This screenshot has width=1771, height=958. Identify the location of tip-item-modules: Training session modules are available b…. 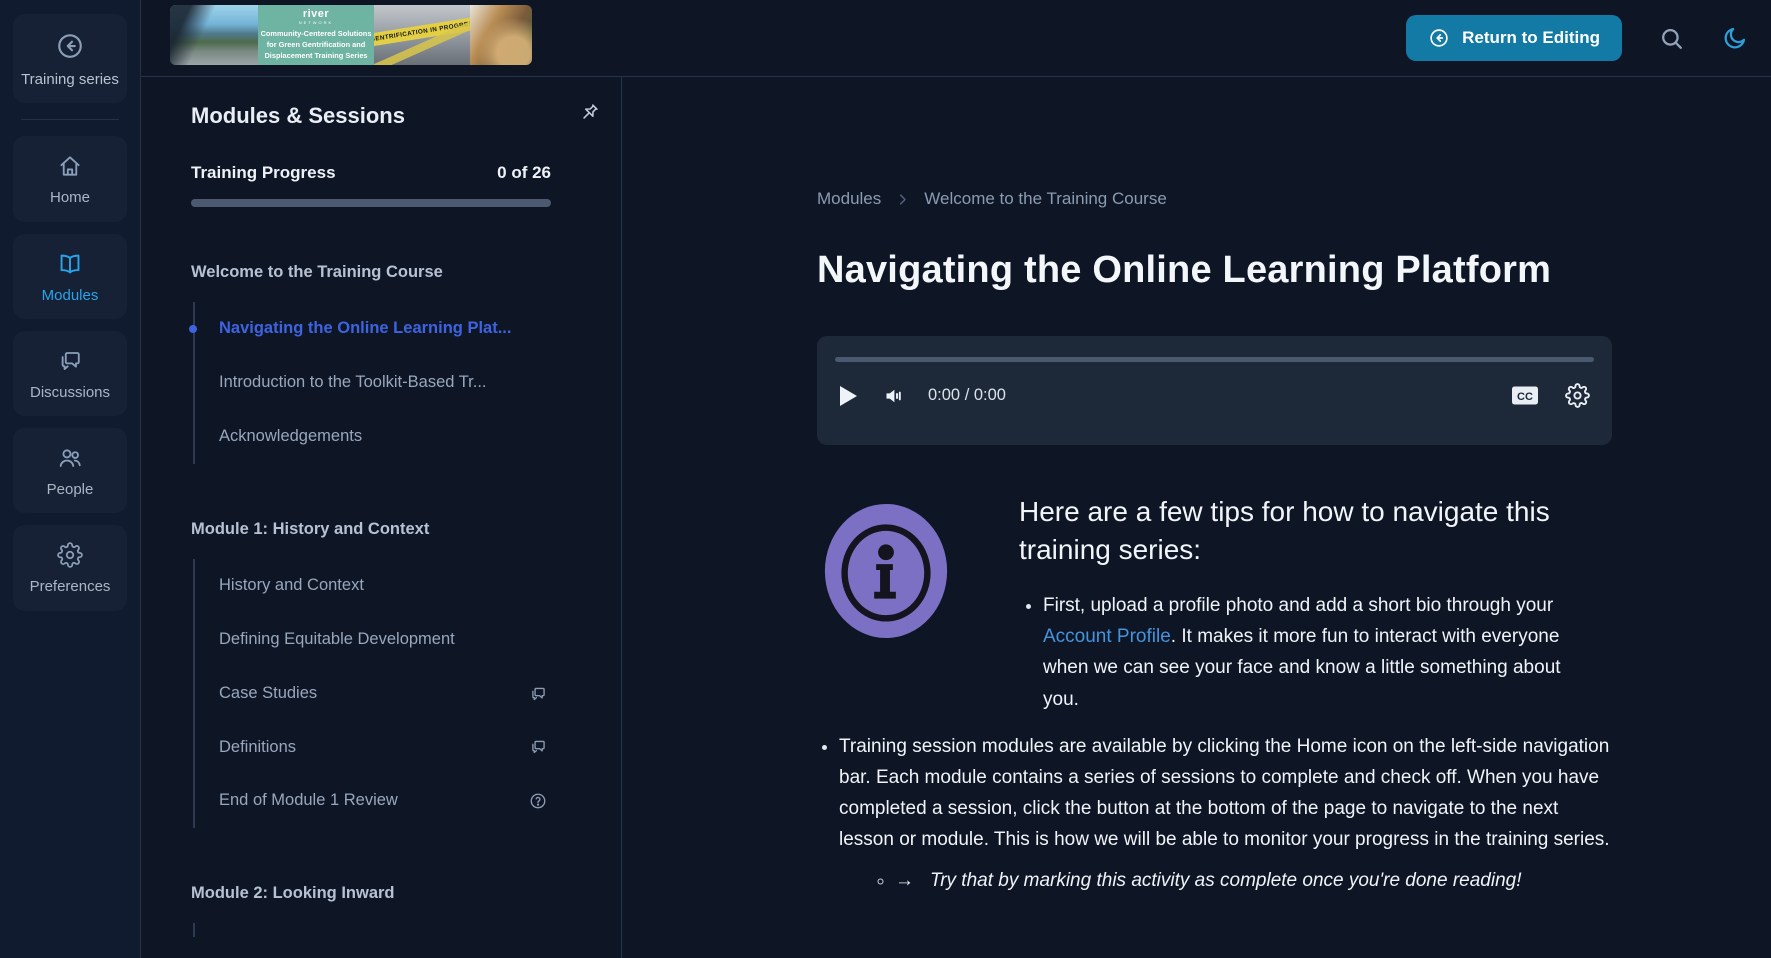
(1225, 814).